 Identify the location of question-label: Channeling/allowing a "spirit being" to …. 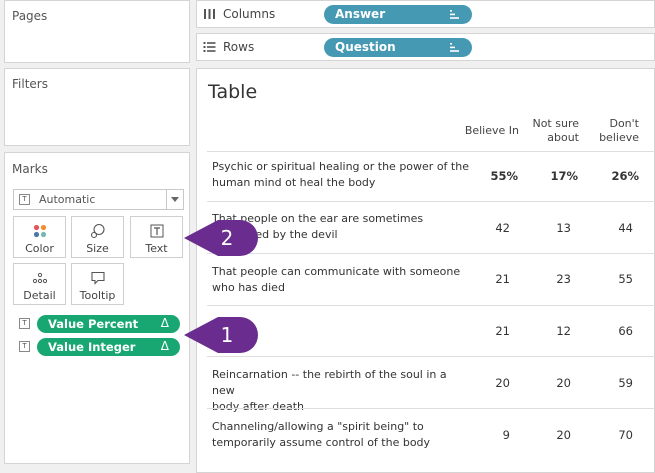
(342, 435).